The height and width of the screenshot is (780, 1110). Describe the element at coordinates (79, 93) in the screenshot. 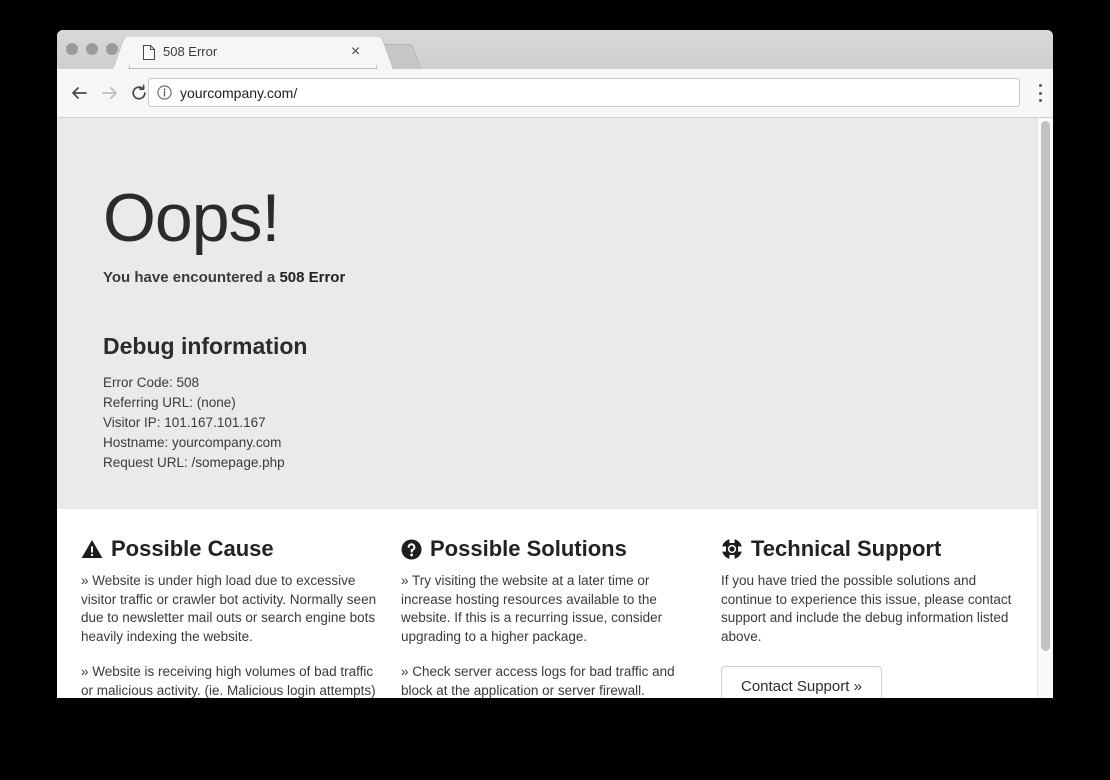

I see `back-arrow-icon` at that location.